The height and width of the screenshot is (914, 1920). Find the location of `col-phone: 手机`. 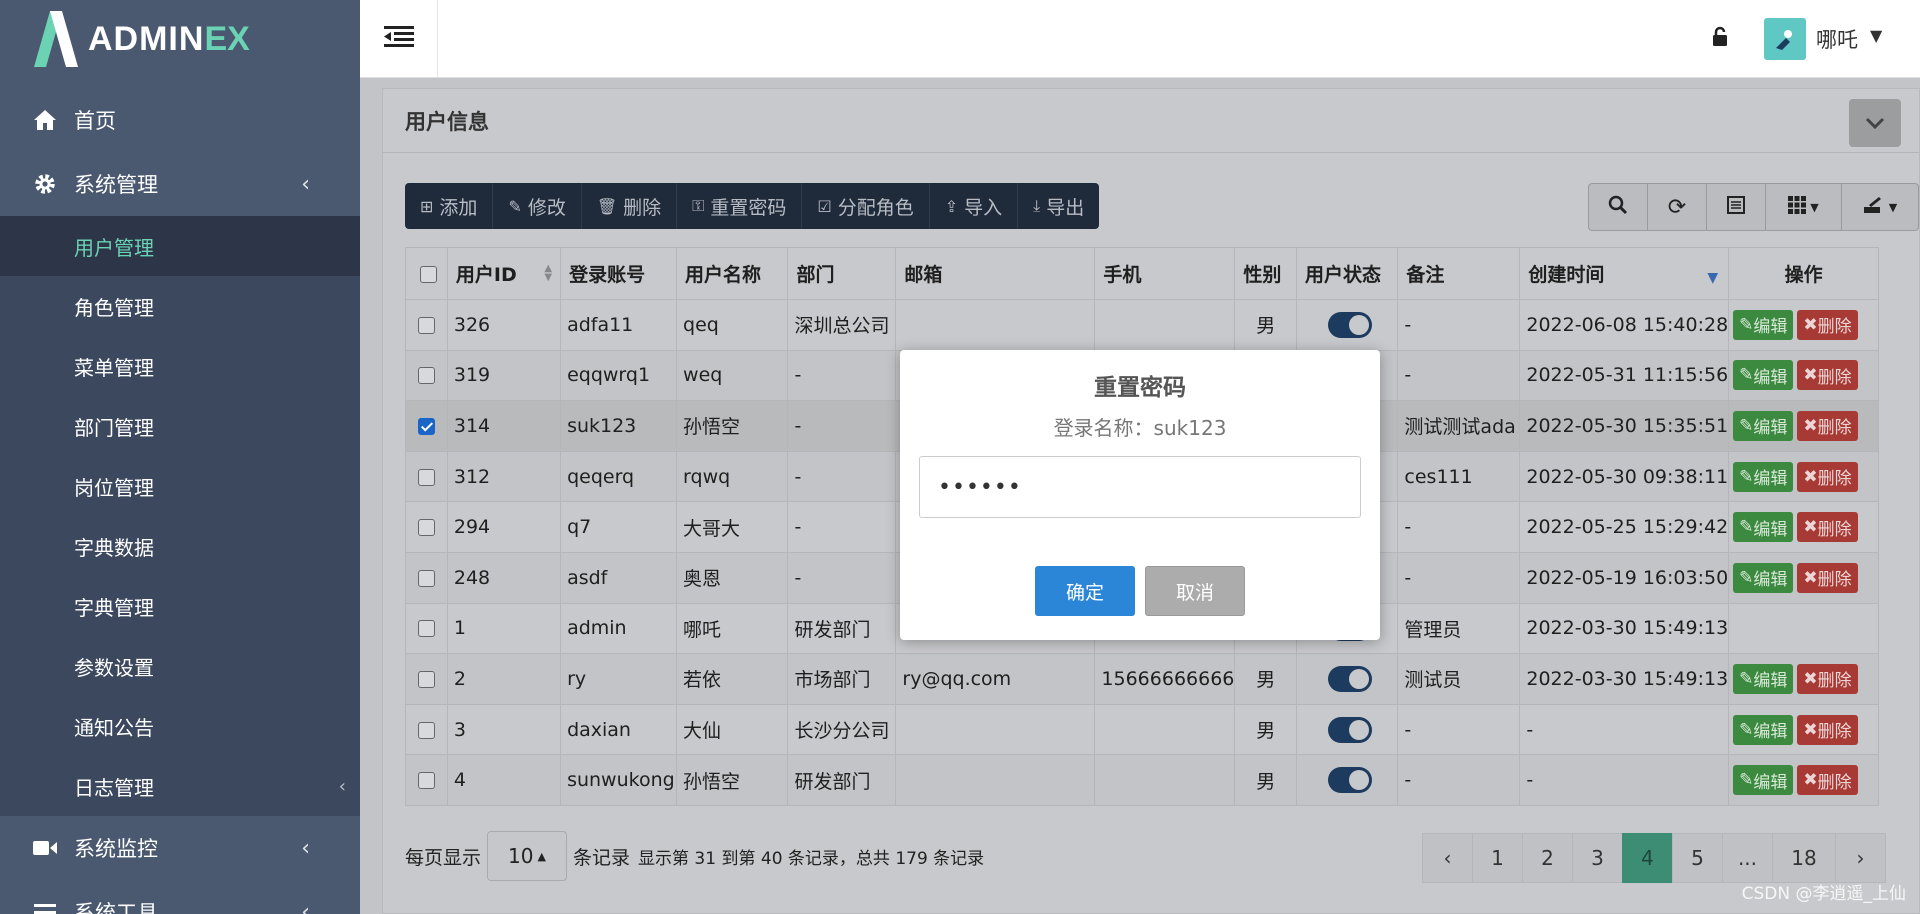

col-phone: 手机 is located at coordinates (1165, 273).